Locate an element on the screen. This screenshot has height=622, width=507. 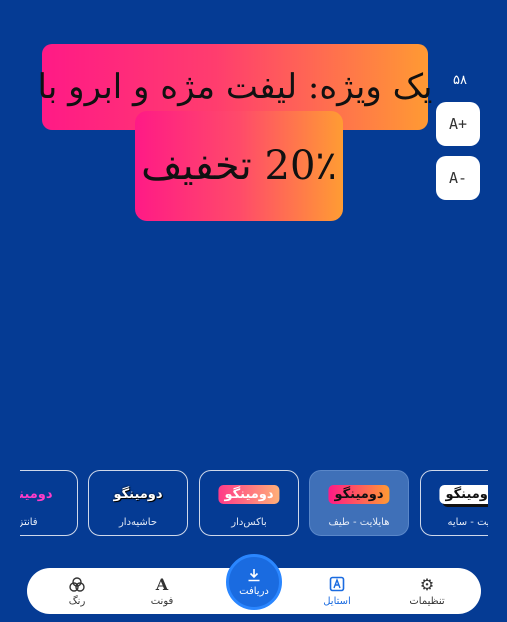
nav-color-label: رنگ is located at coordinates (77, 601).